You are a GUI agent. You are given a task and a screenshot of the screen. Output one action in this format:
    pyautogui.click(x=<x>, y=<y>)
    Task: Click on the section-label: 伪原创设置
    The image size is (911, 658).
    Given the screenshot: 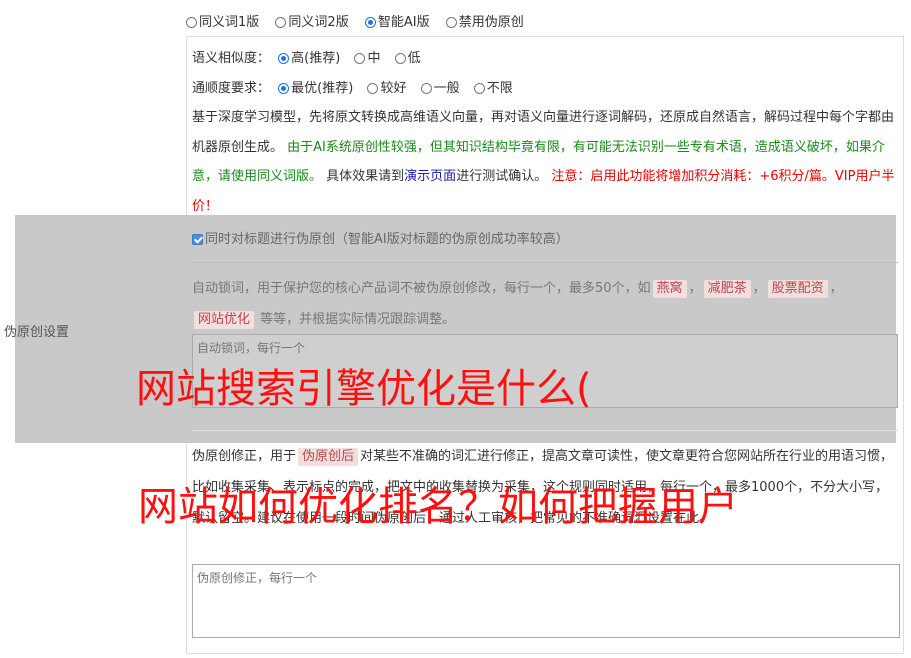 What is the action you would take?
    pyautogui.click(x=37, y=332)
    